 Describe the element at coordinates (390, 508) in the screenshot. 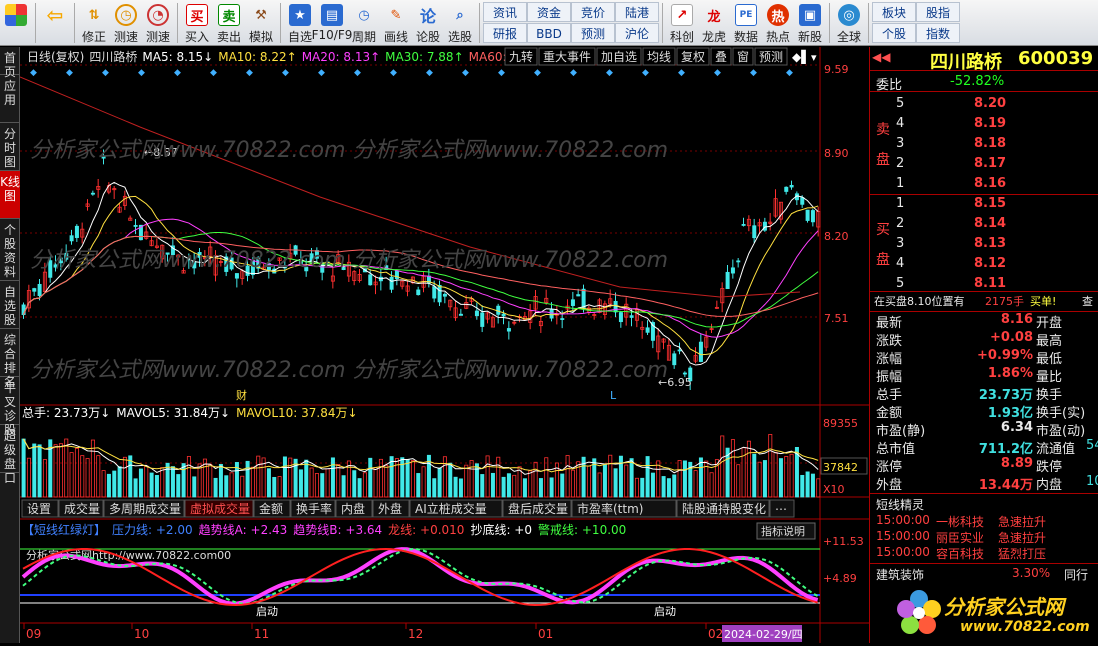

I see `indicator-tab-7: 外盘` at that location.